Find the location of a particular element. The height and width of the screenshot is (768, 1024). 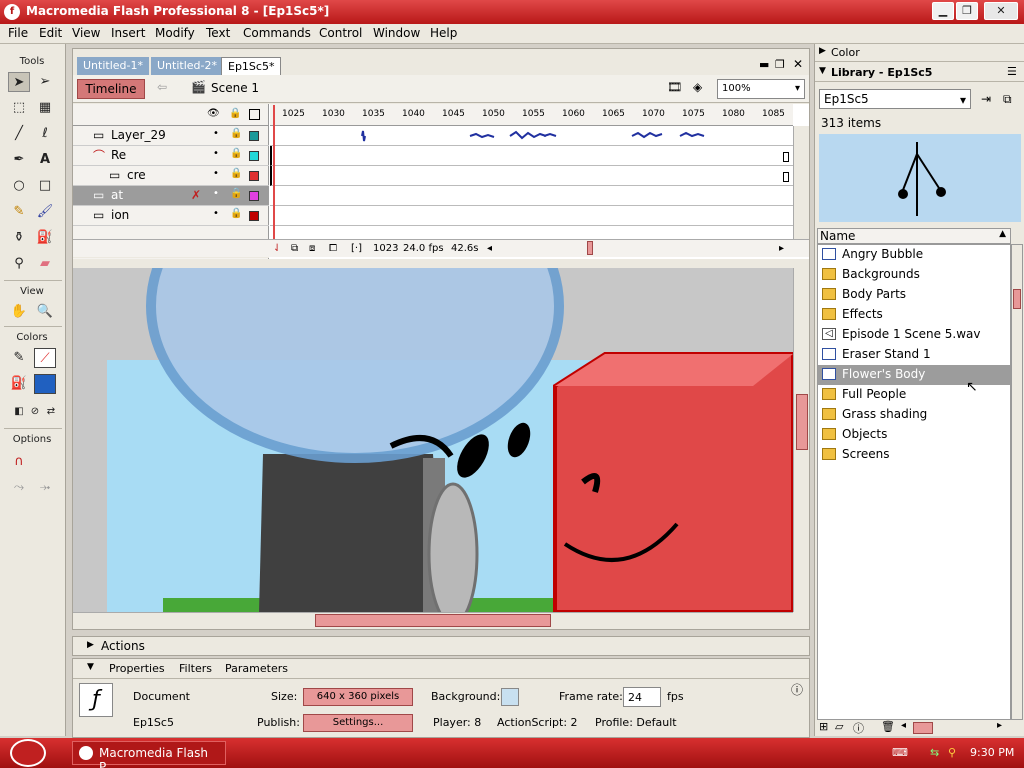

center-frame-icon: ⇃ is located at coordinates (277, 248).